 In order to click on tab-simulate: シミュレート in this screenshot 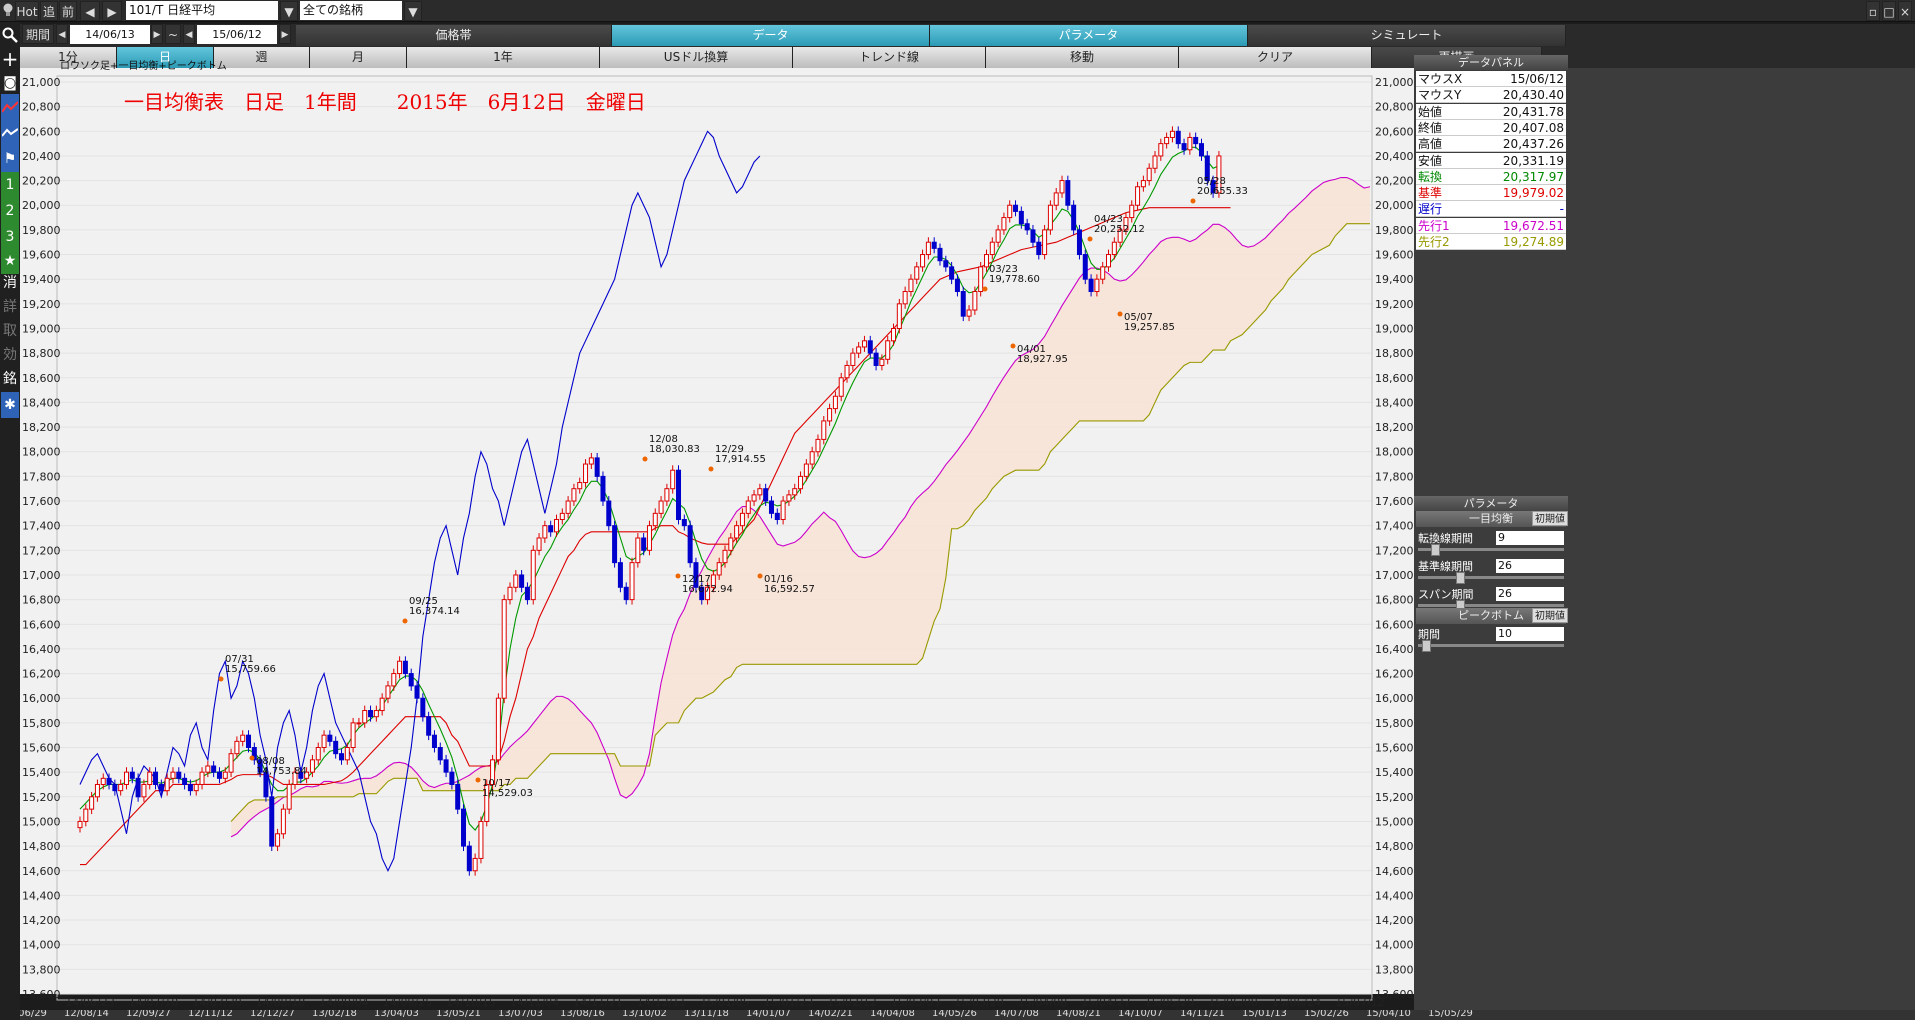, I will do `click(1407, 35)`.